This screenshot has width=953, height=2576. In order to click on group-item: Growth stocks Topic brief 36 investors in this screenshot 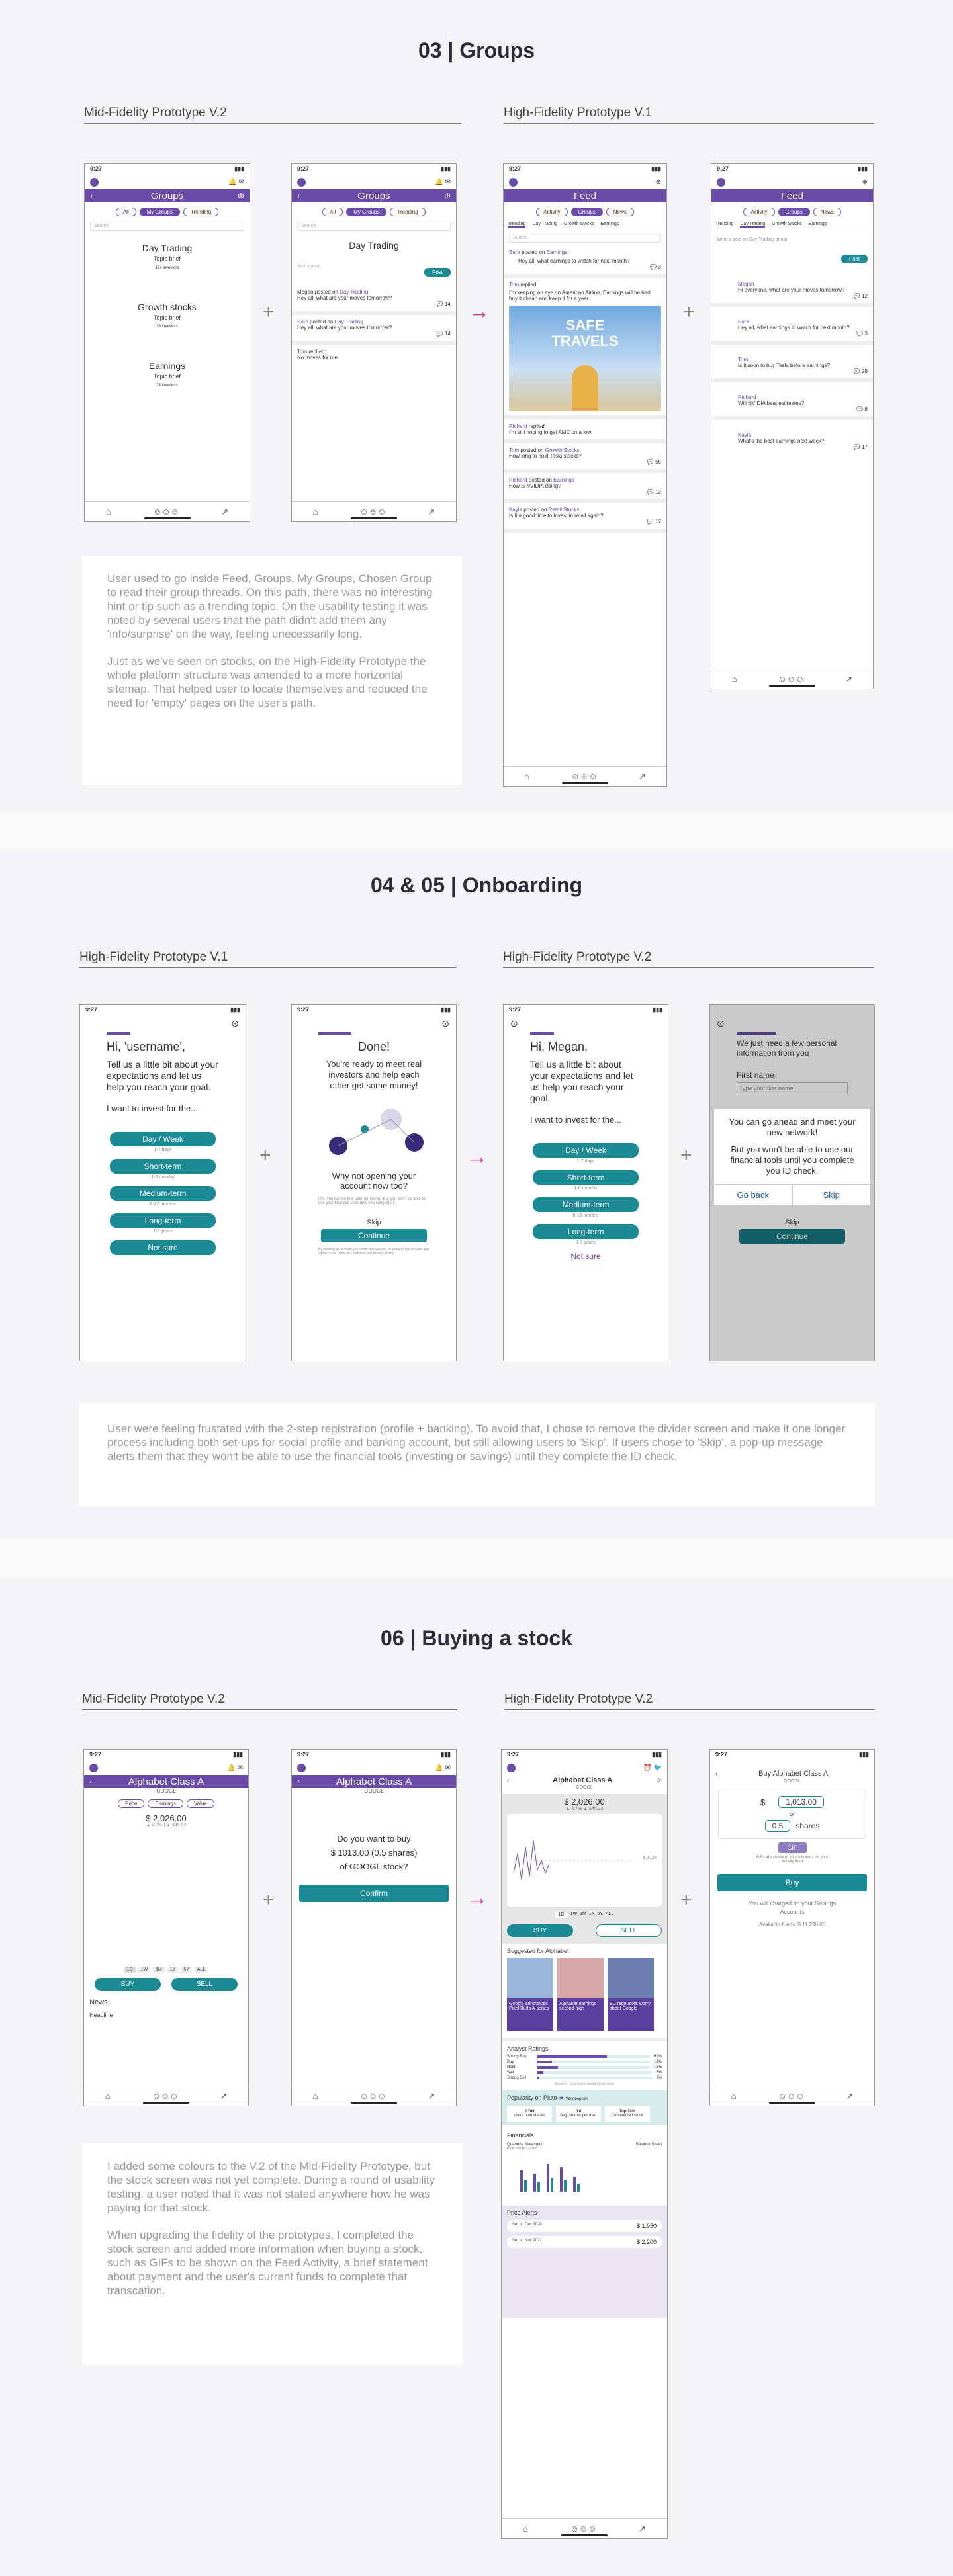, I will do `click(167, 315)`.